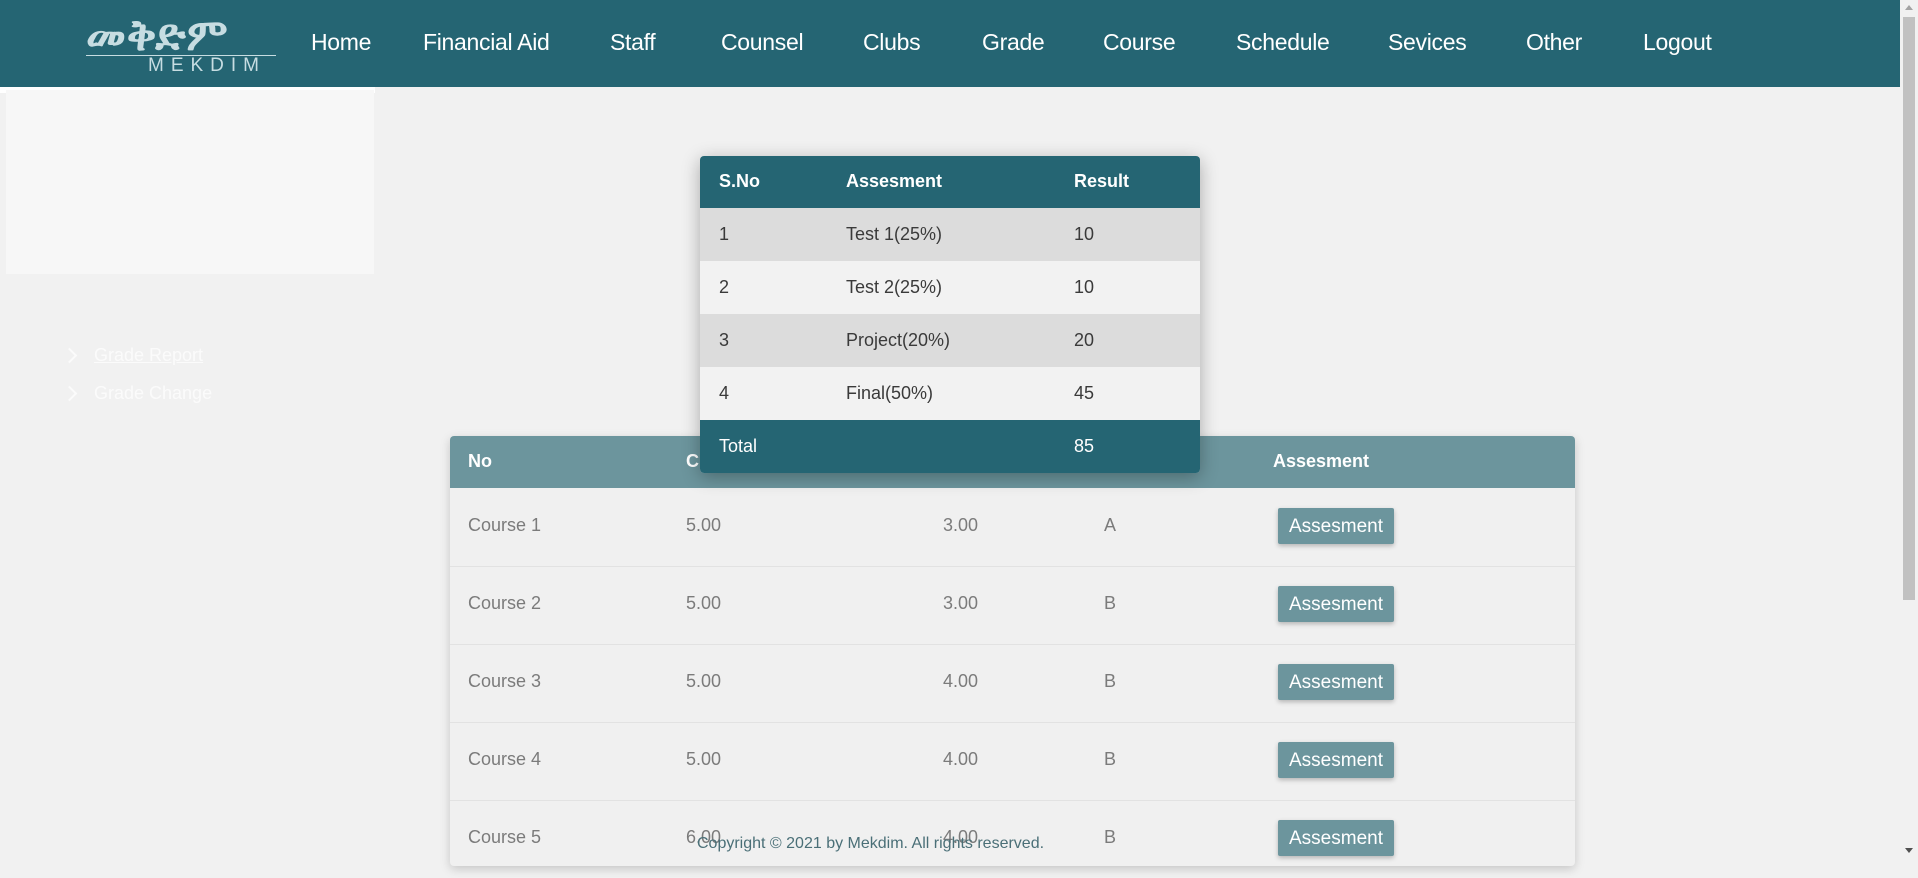 This screenshot has height=878, width=1918. What do you see at coordinates (1677, 42) in the screenshot?
I see `nav-logout: Logout` at bounding box center [1677, 42].